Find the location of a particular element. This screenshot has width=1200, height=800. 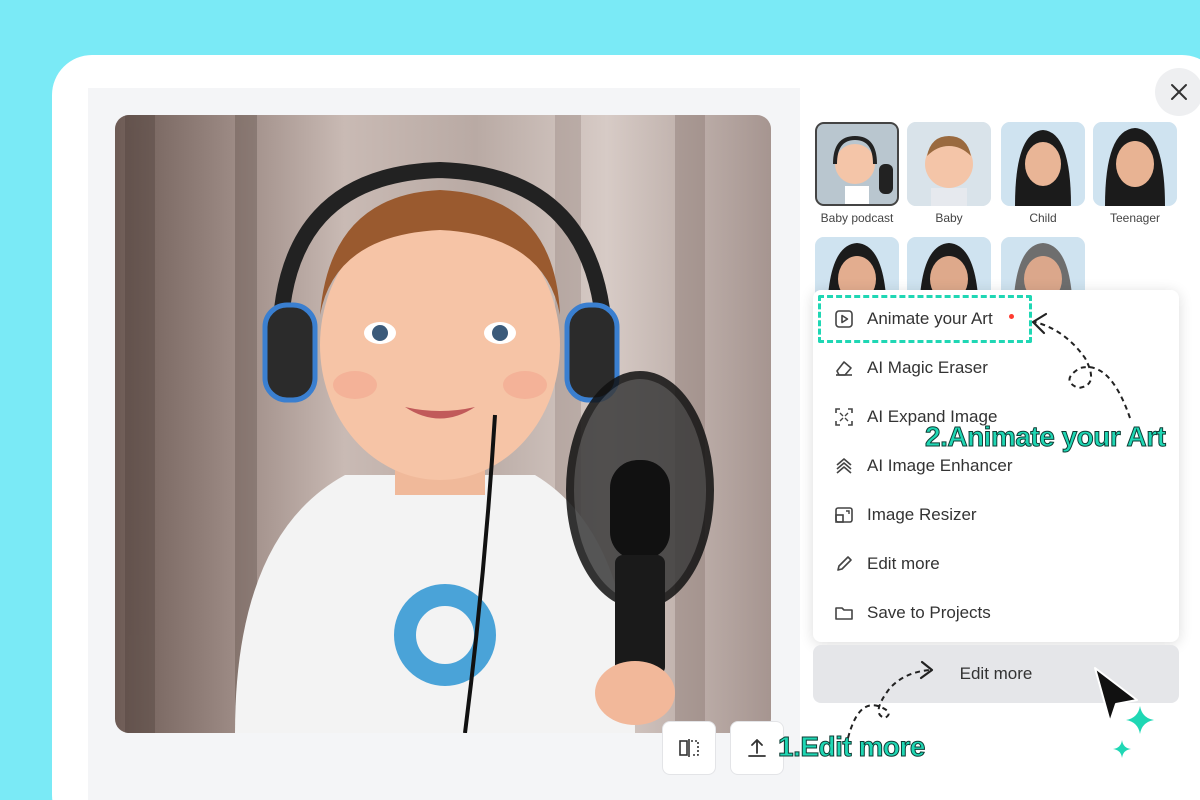

child-thumb-image is located at coordinates (1043, 164).